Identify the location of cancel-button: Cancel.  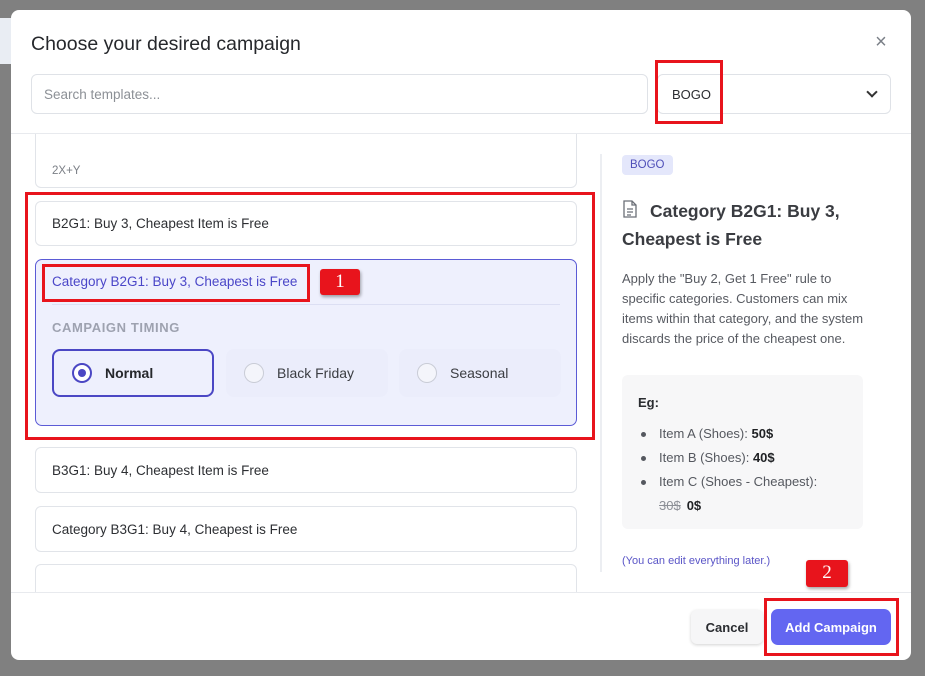
(727, 627).